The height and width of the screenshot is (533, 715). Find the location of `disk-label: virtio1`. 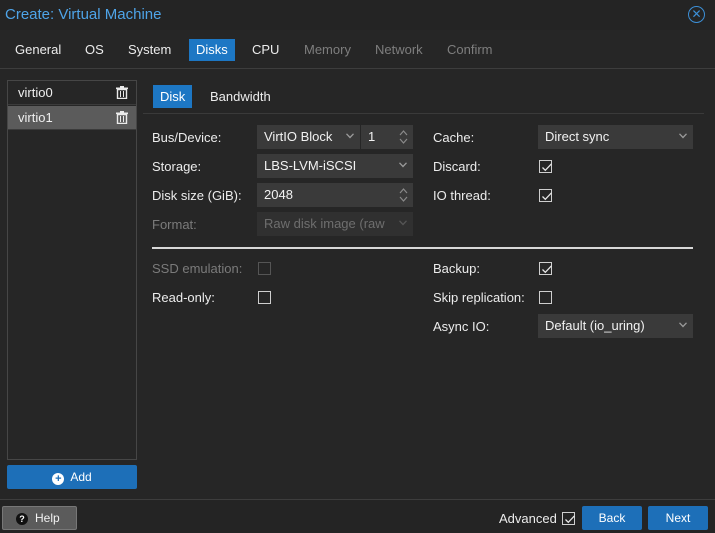

disk-label: virtio1 is located at coordinates (35, 117).